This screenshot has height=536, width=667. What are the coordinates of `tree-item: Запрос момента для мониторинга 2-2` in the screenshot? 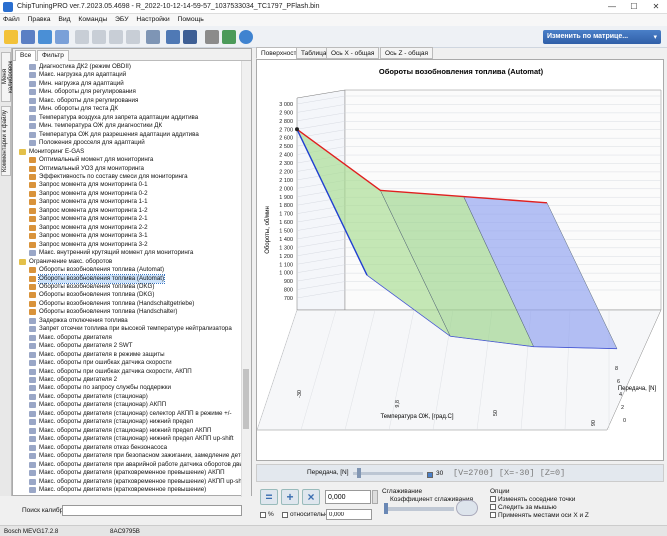 It's located at (127, 228).